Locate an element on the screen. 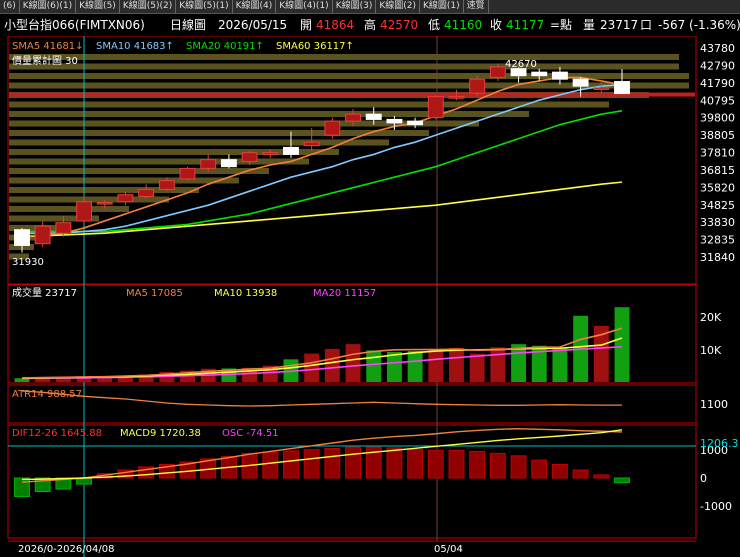 The width and height of the screenshot is (740, 557). volume-axis-20k: 20K is located at coordinates (711, 317).